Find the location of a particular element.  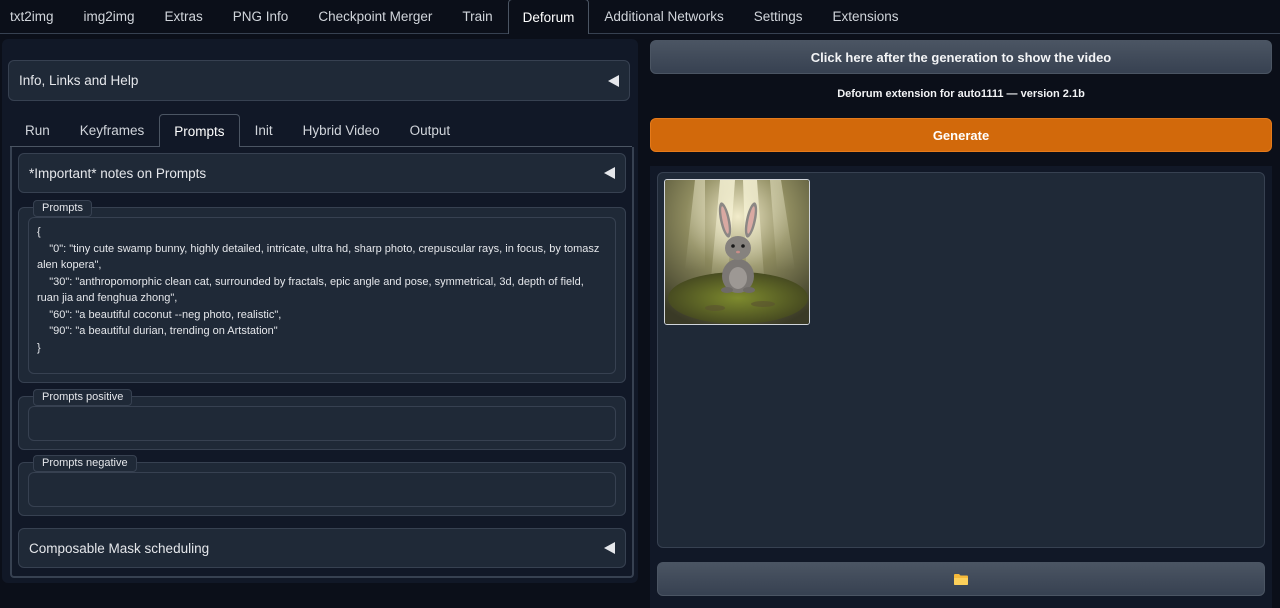

prompts-negative-value is located at coordinates (322, 479).